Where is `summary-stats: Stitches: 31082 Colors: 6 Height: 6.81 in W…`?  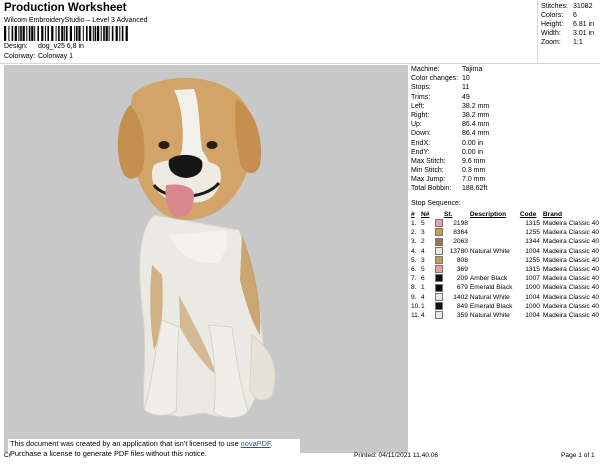
summary-stats: Stitches: 31082 Colors: 6 Height: 6.81 in W… is located at coordinates (570, 24).